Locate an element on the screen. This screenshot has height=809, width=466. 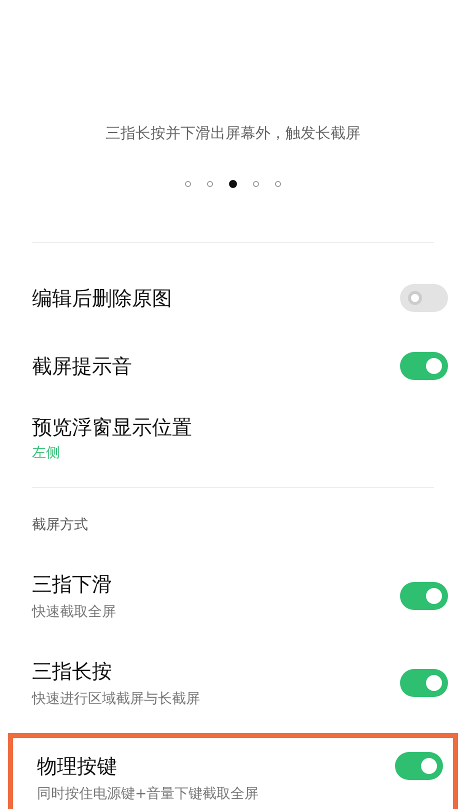
setting-title: 预览浮窗显示位置 is located at coordinates (112, 427).